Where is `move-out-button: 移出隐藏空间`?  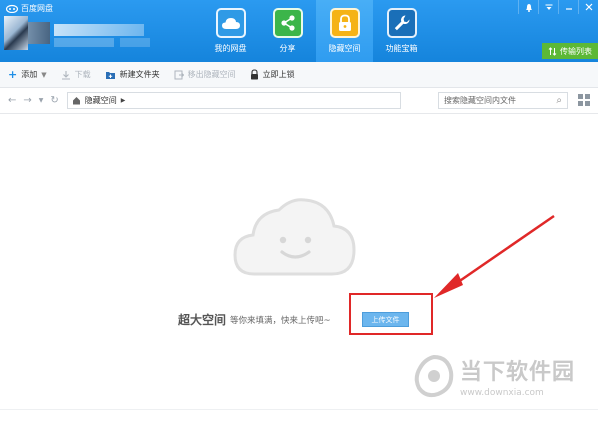
move-out-button: 移出隐藏空间 is located at coordinates (205, 74).